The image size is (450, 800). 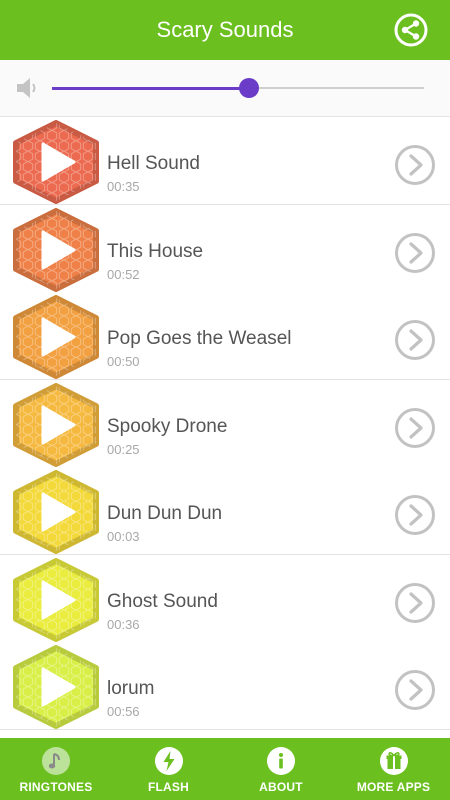 I want to click on nav-tab-ringtones: RINGTONES, so click(x=56, y=769).